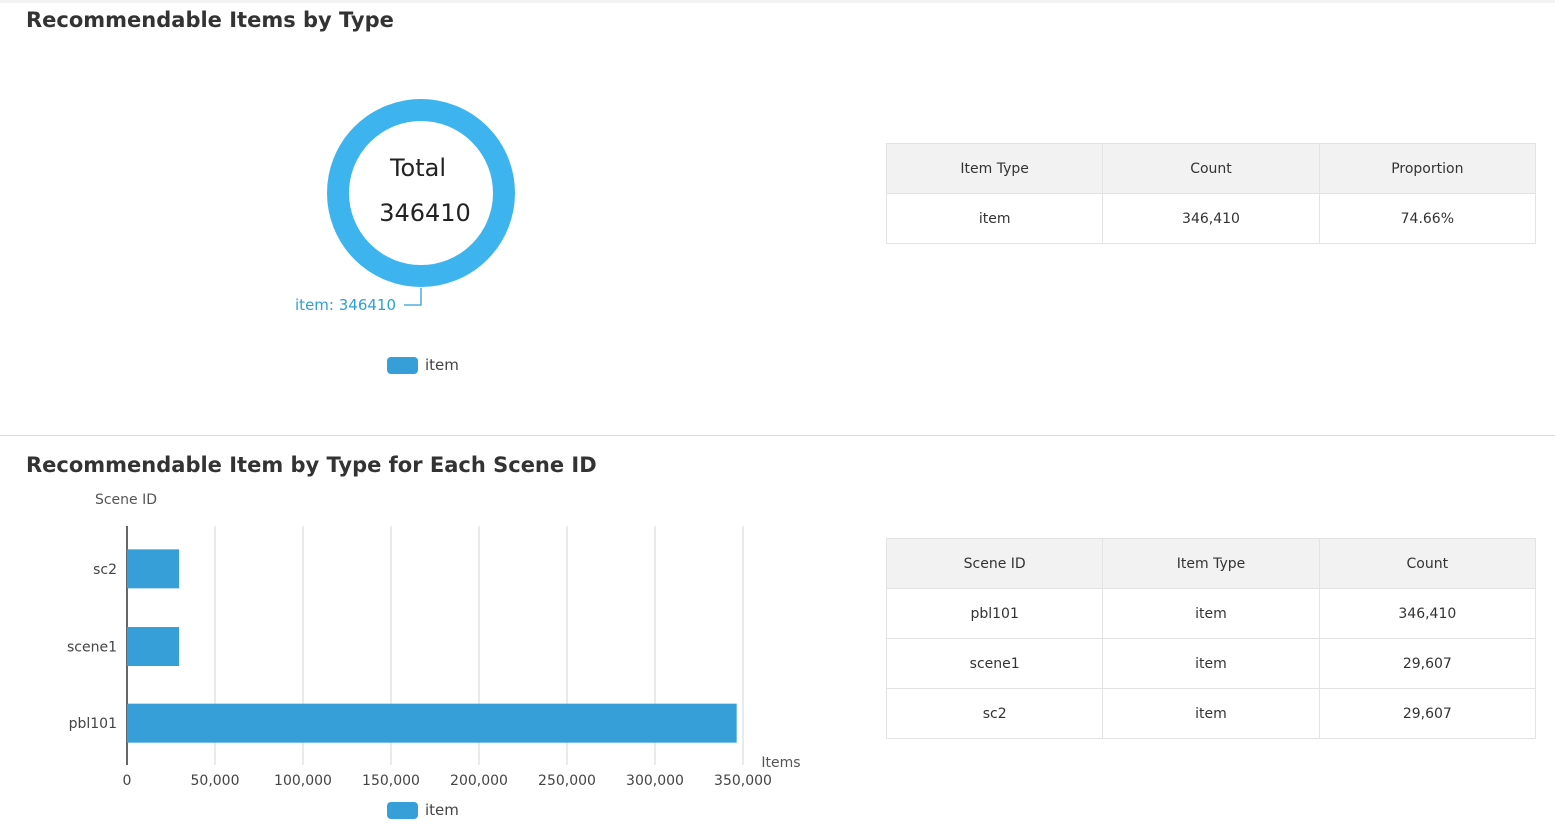 The image size is (1555, 824). What do you see at coordinates (153, 646) in the screenshot?
I see `bar-scene1` at bounding box center [153, 646].